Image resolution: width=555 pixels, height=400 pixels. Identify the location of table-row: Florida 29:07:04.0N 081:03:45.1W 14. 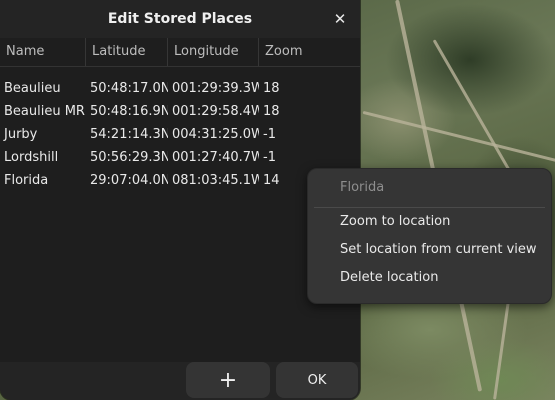
(180, 180).